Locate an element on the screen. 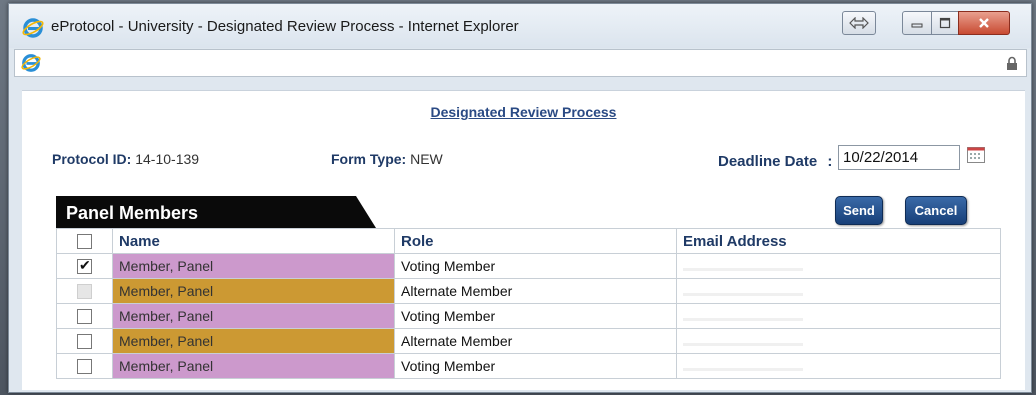 The width and height of the screenshot is (1036, 395). lock-icon is located at coordinates (1012, 63).